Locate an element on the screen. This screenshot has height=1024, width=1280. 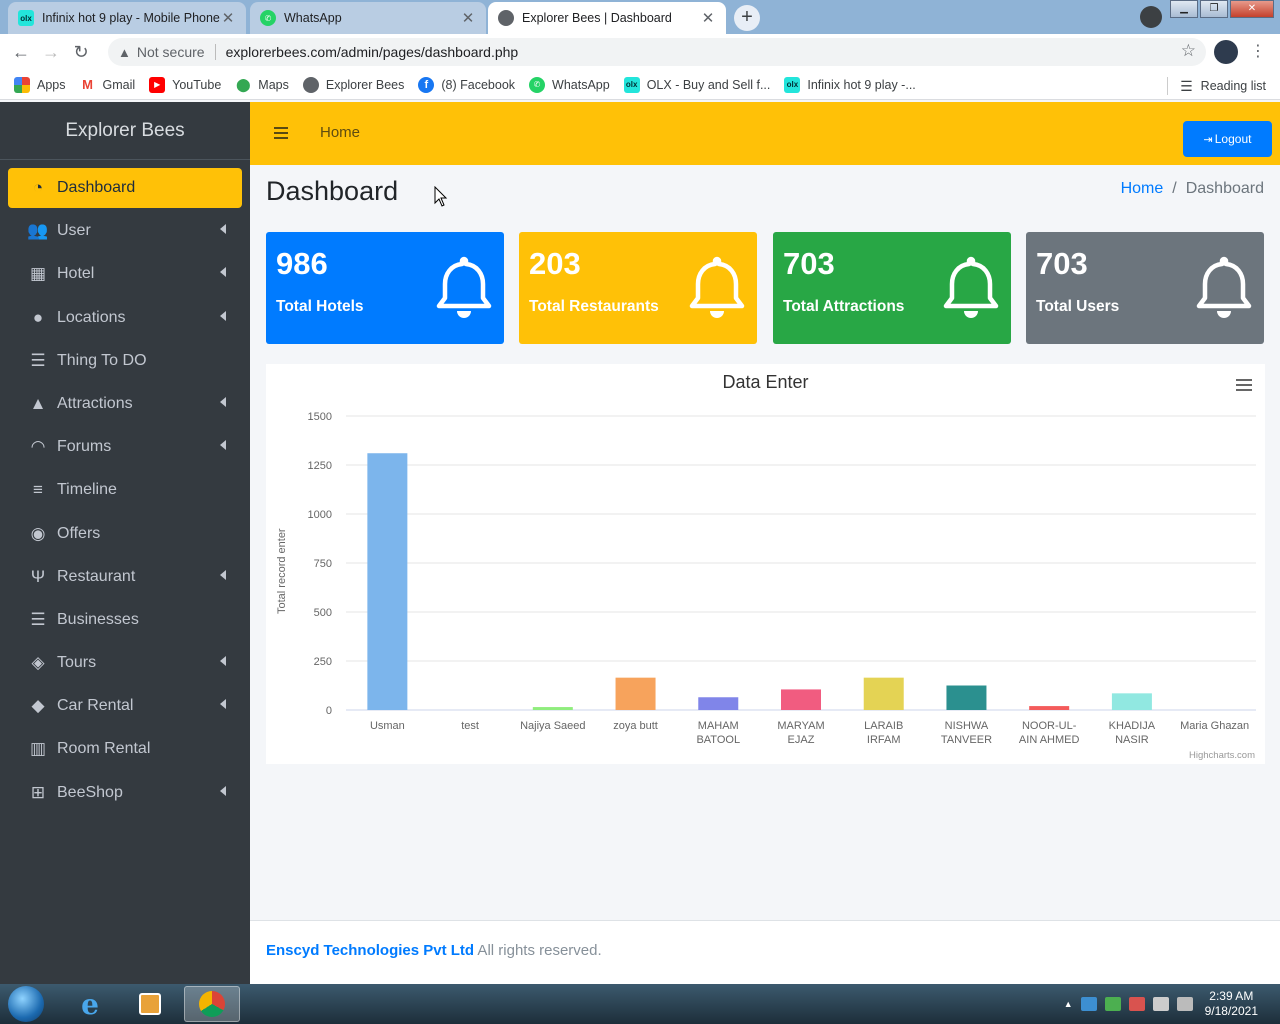
reload-icon: ↻ is located at coordinates (81, 52).